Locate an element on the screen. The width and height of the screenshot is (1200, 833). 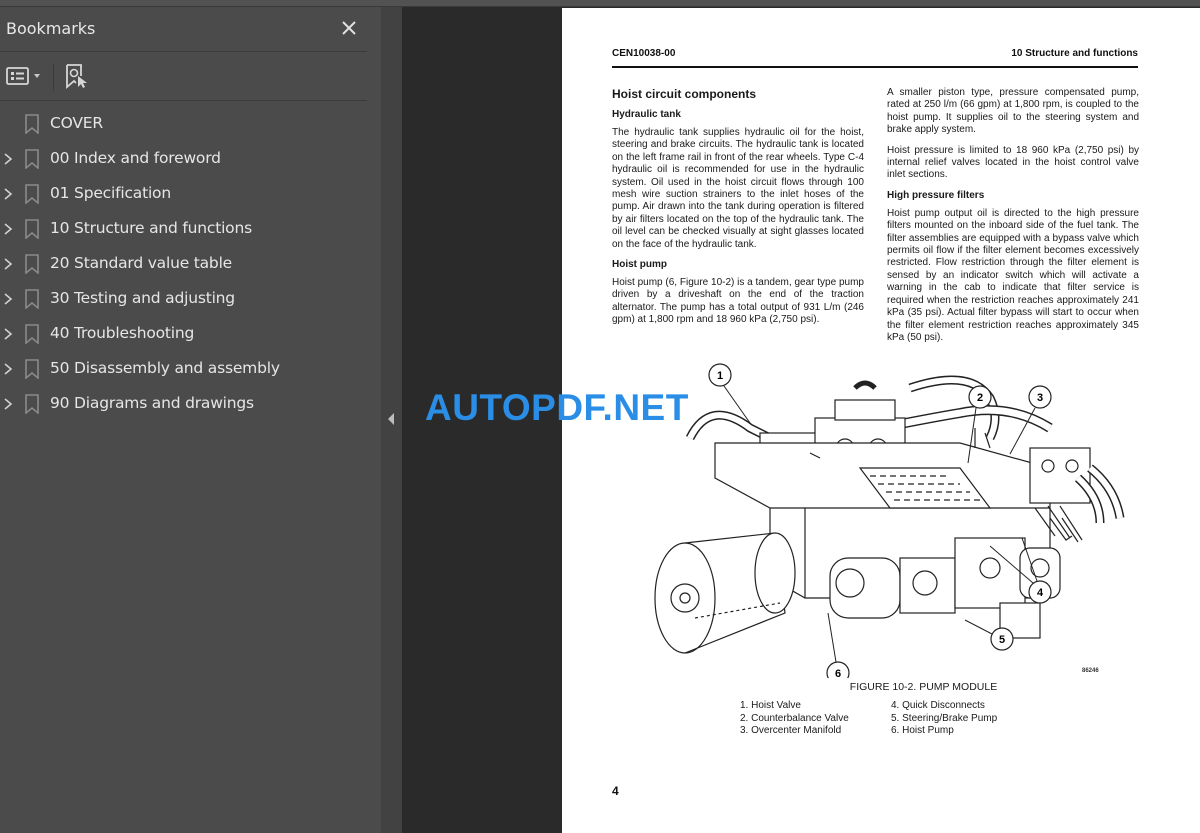
pump-module-figure: 1 2 3 4 5 6 is located at coordinates (889, 520).